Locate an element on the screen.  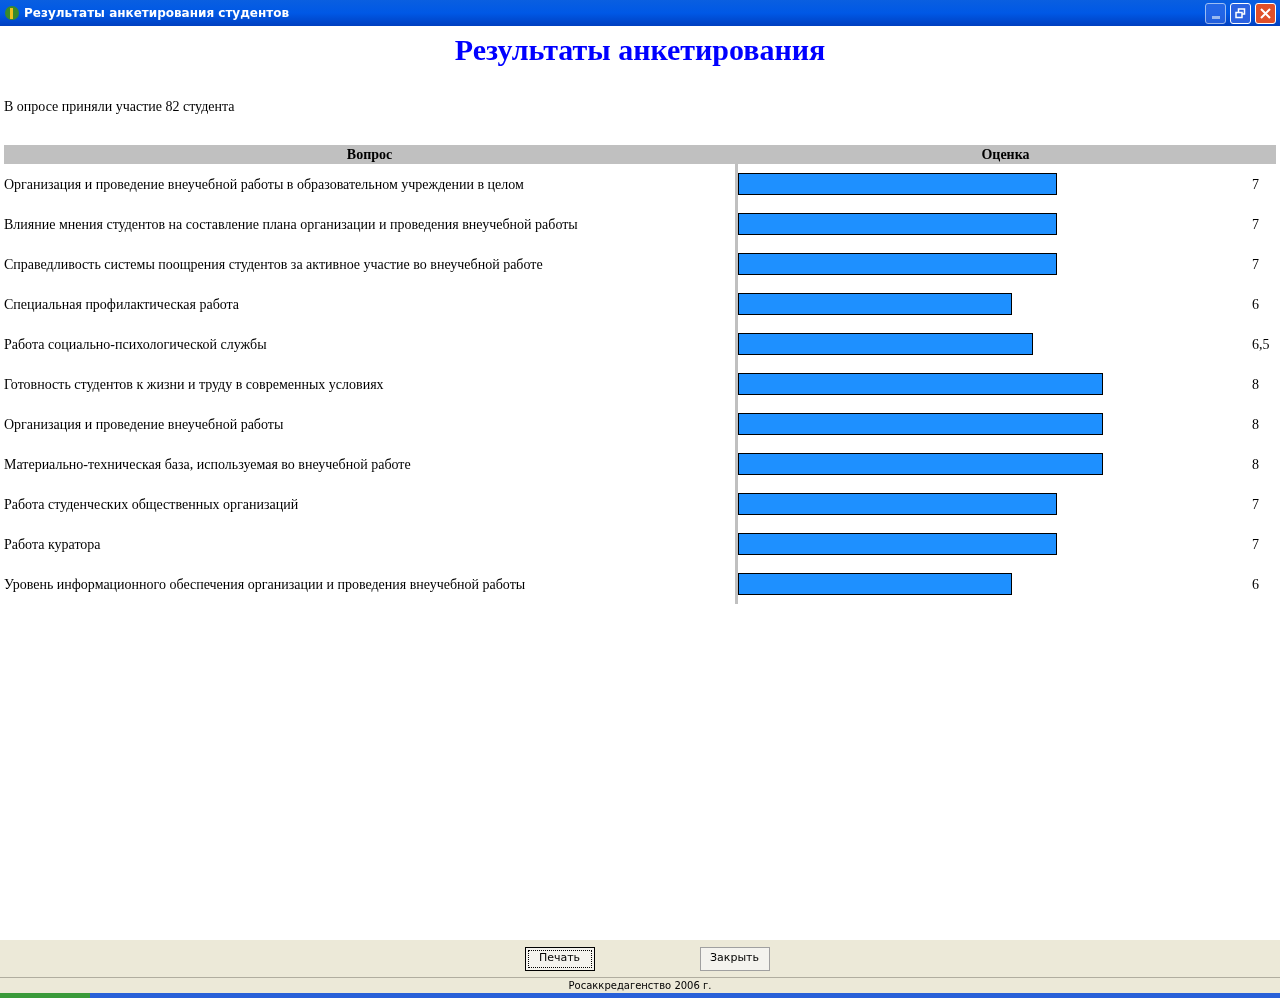
score-value: 6,5 is located at coordinates (1261, 344).